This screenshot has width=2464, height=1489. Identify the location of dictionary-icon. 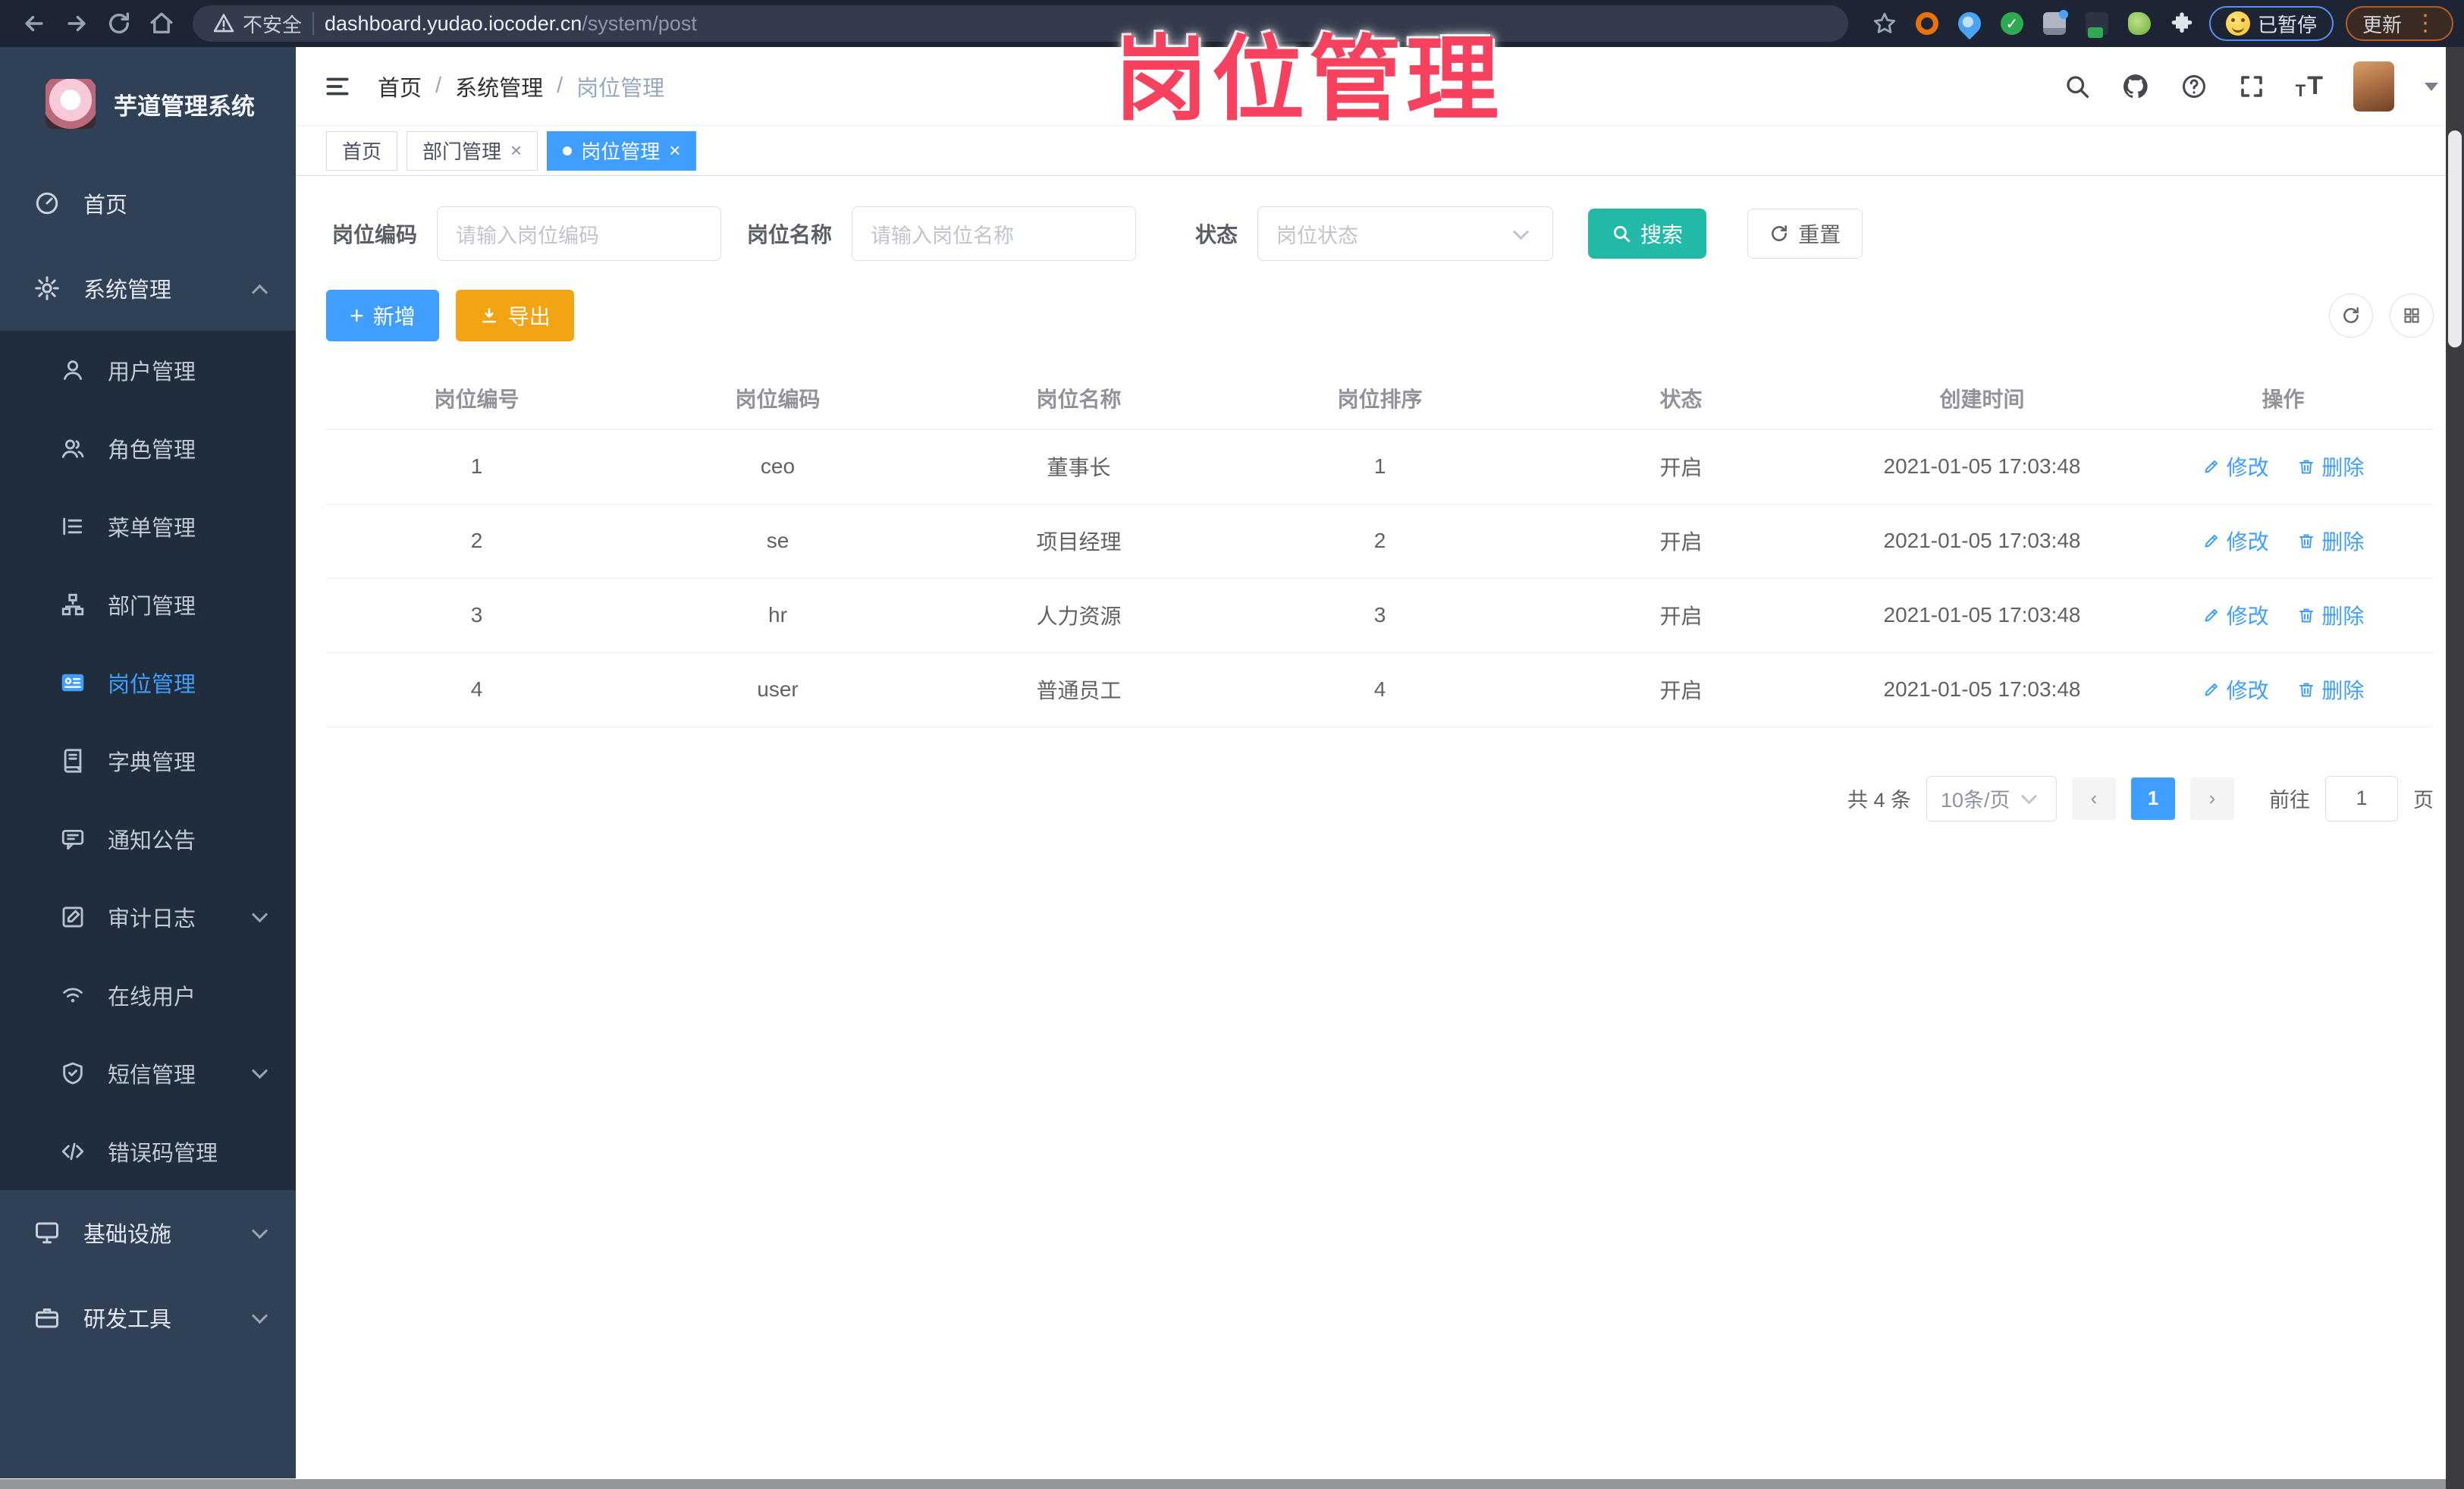
(73, 761).